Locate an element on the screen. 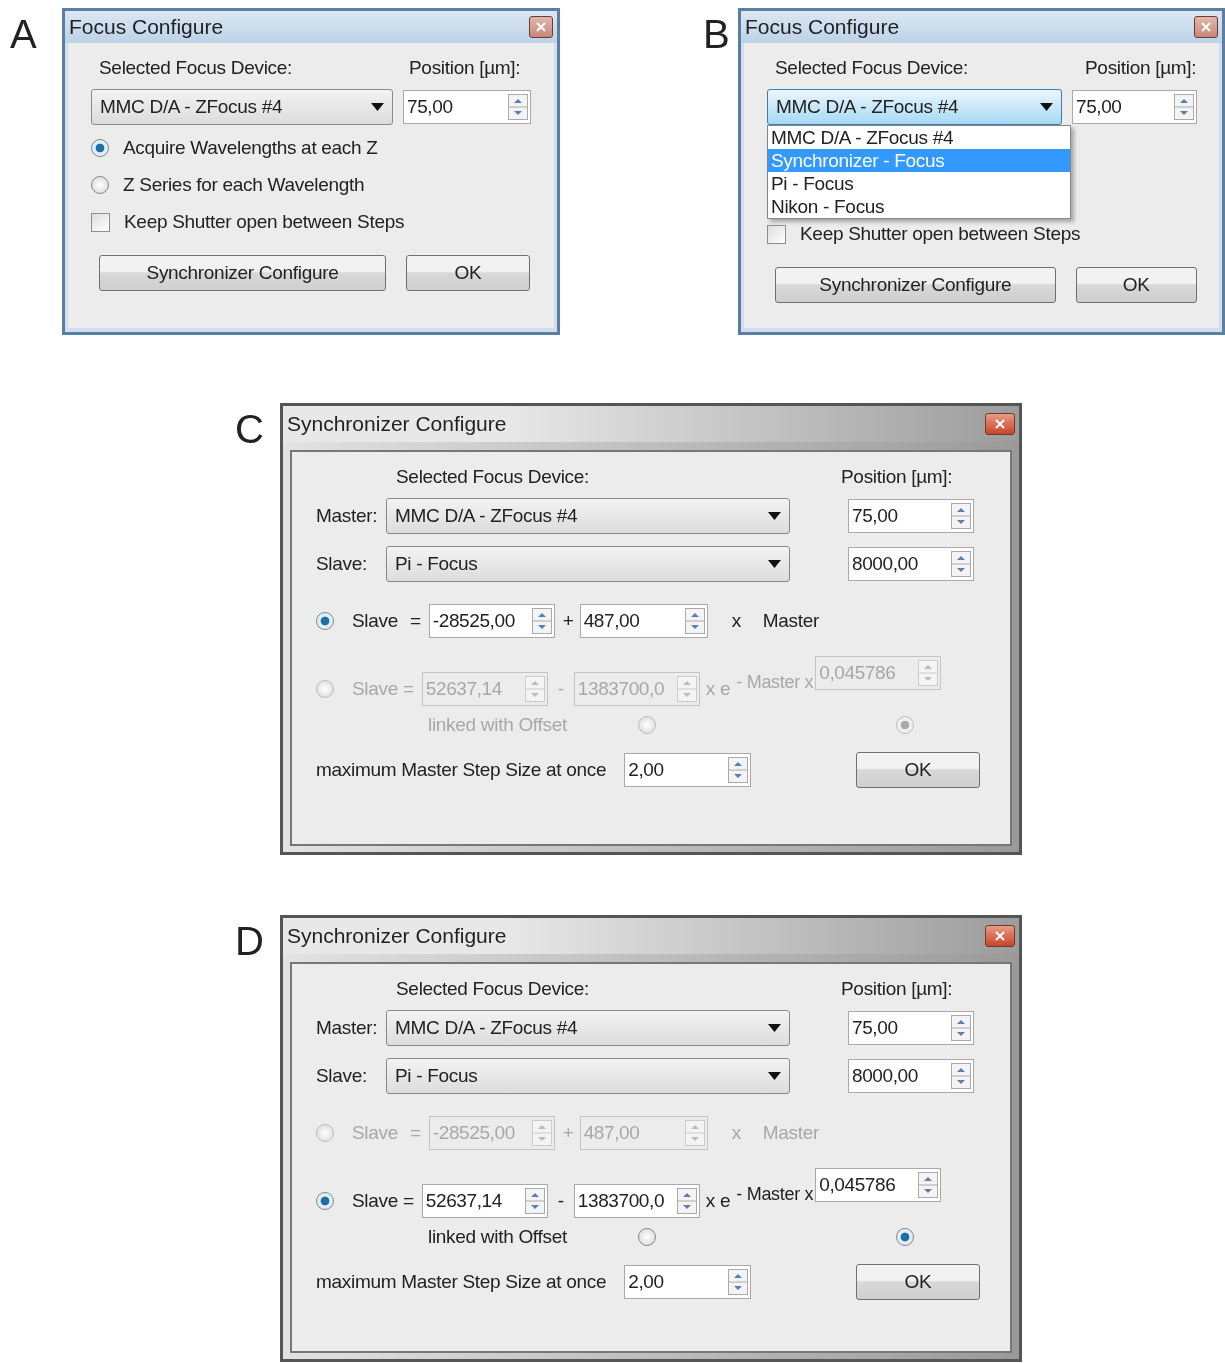 This screenshot has height=1363, width=1225. panel-letter: D is located at coordinates (250, 941).